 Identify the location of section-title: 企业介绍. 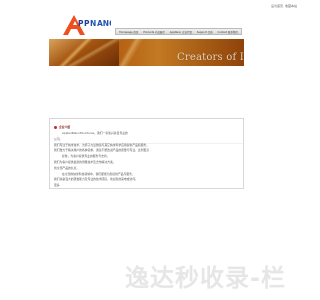
(62, 127).